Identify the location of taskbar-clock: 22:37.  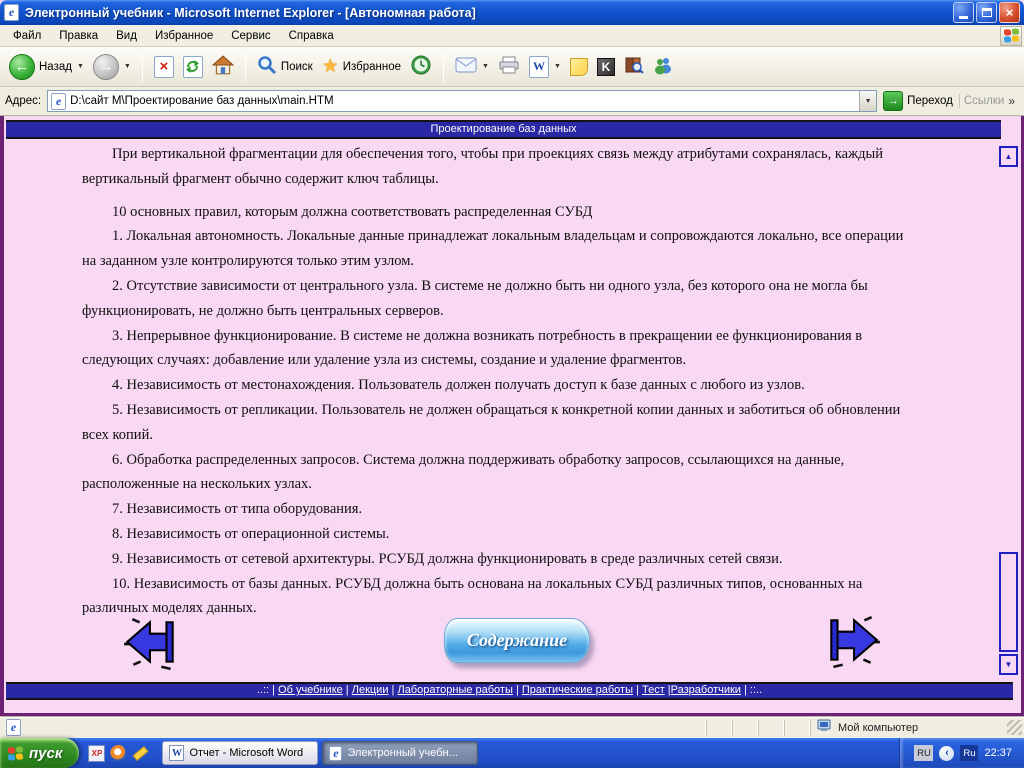
(998, 753).